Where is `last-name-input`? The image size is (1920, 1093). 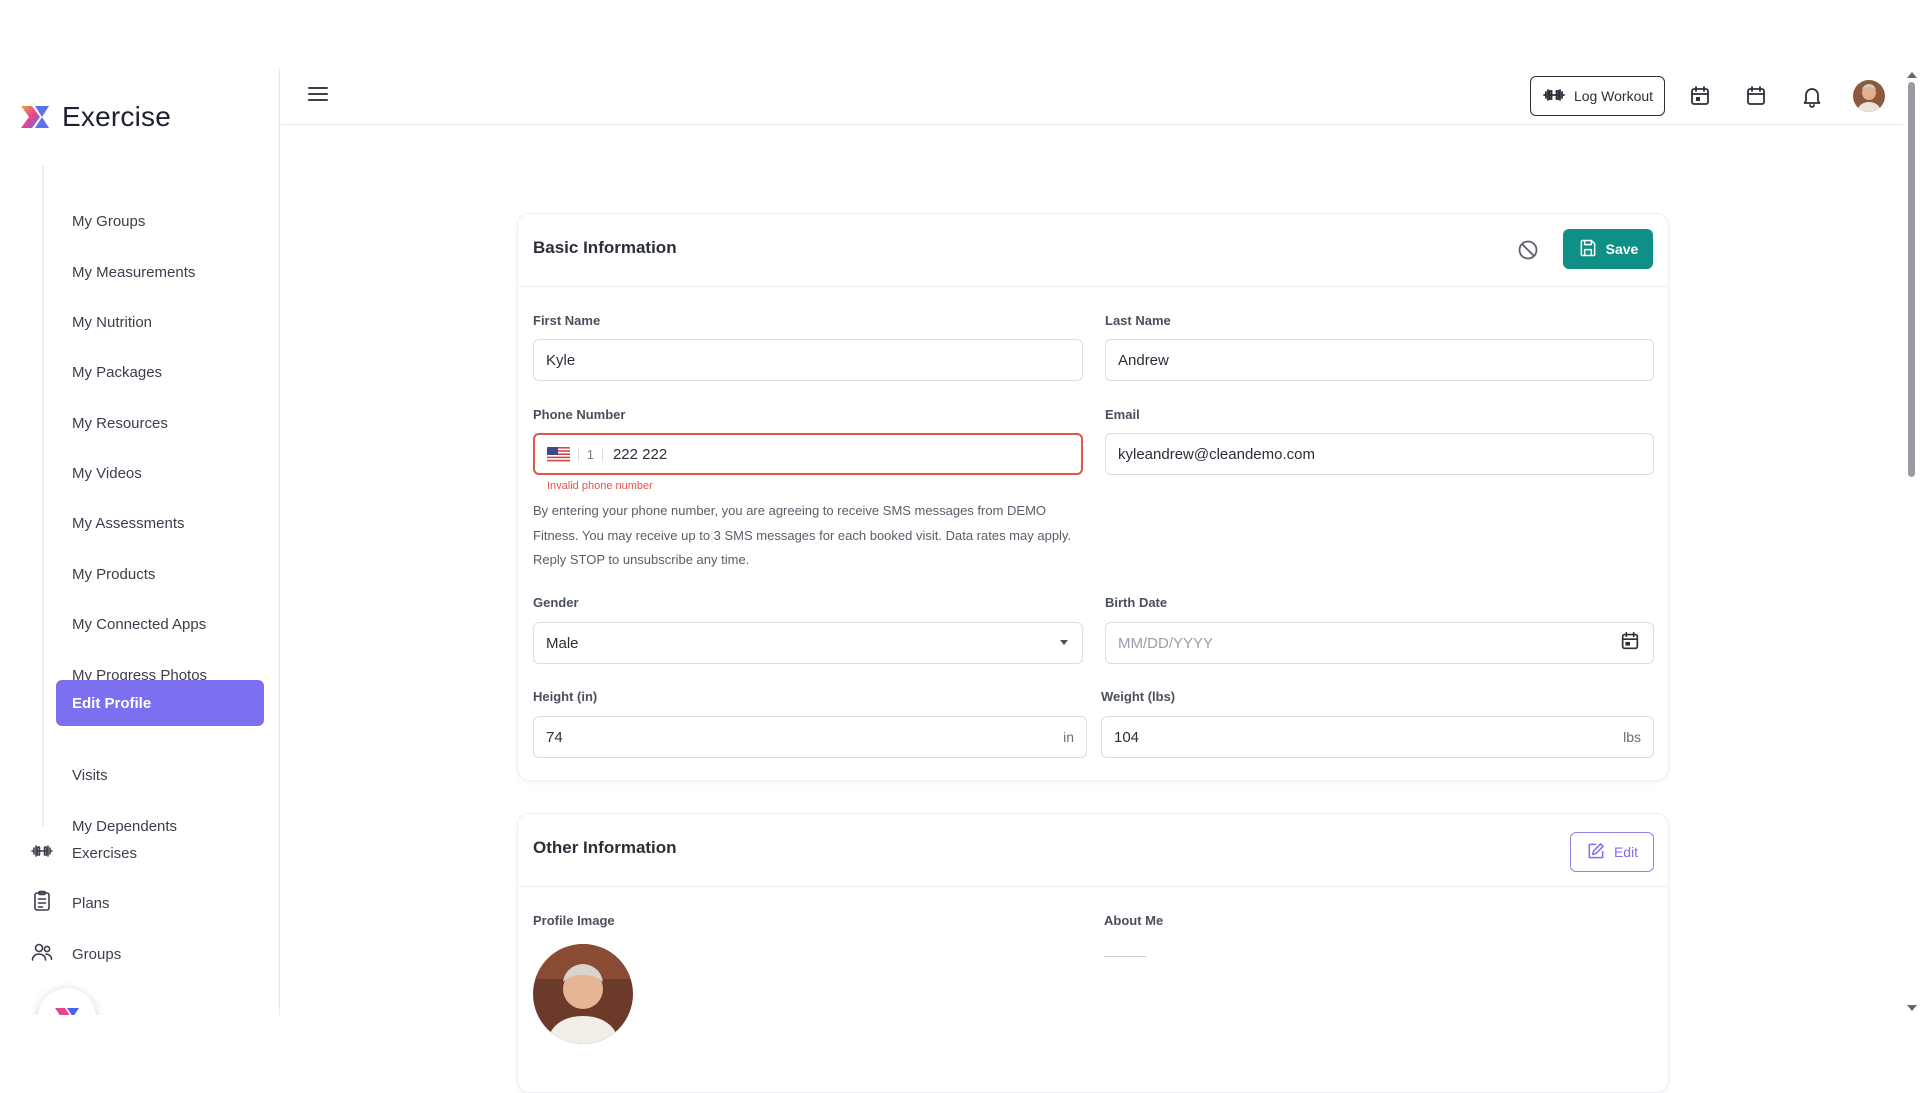
last-name-input is located at coordinates (1379, 360).